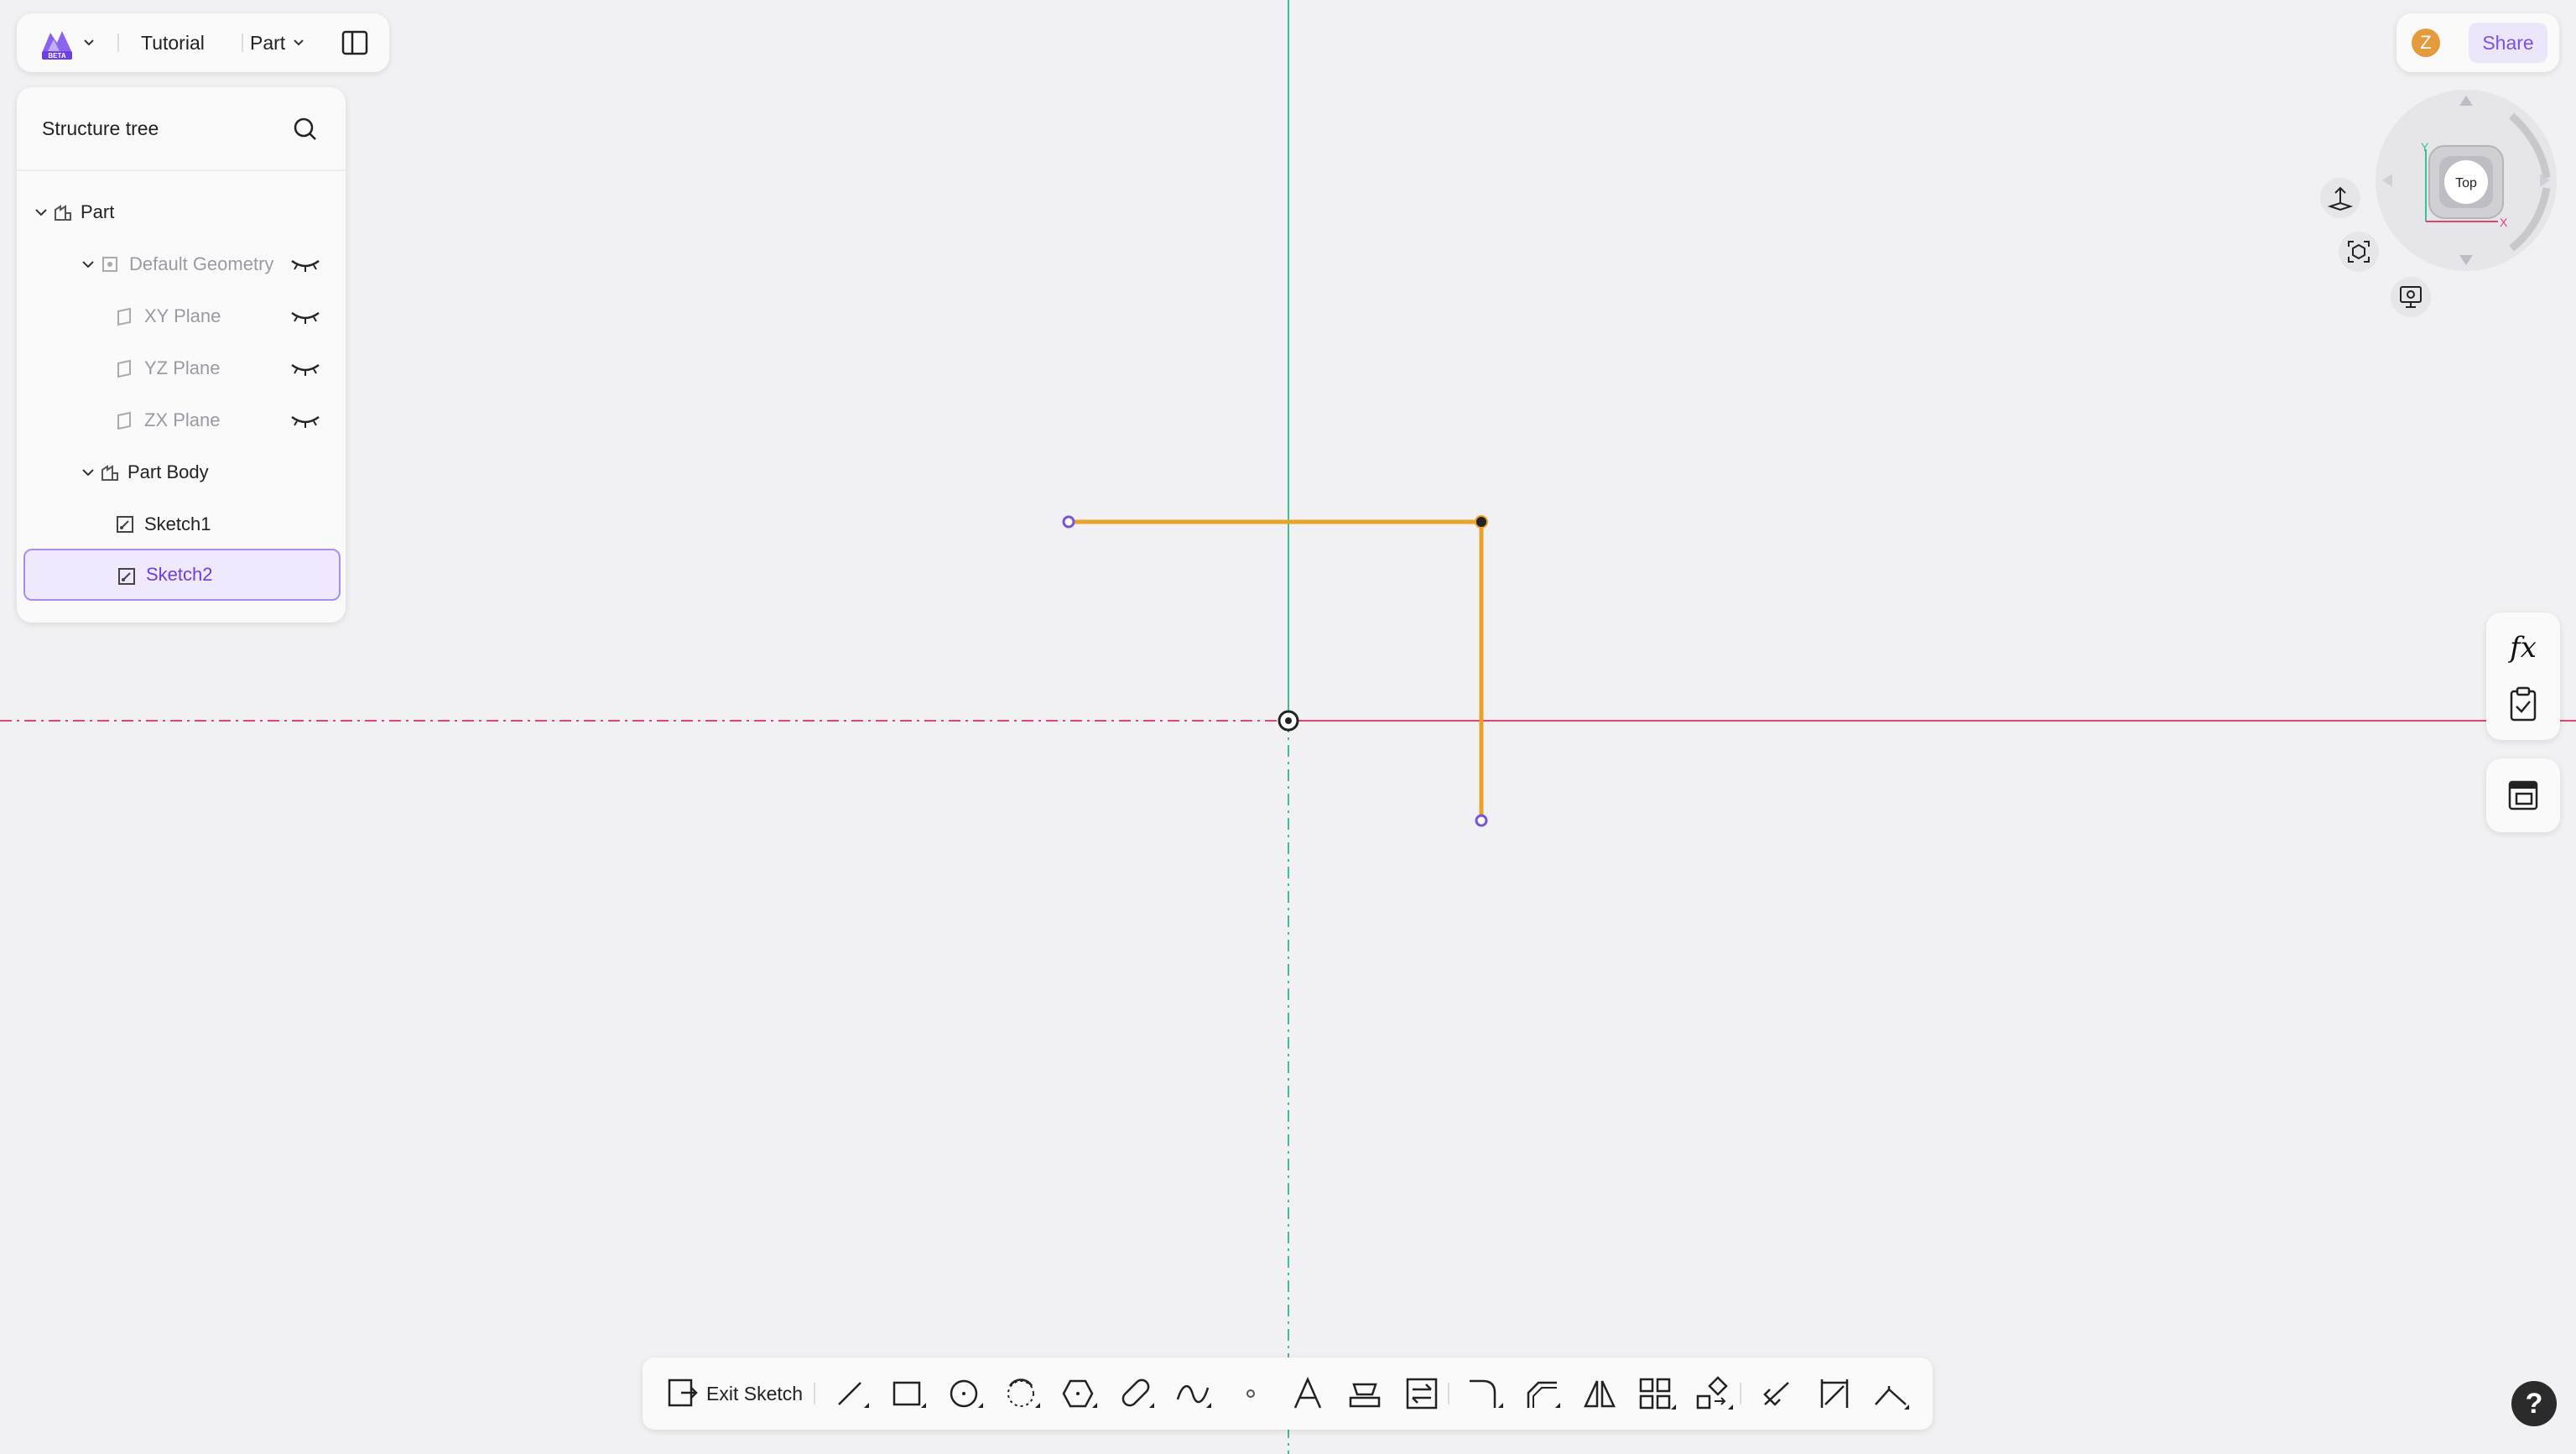  Describe the element at coordinates (56, 56) in the screenshot. I see `svg-text: BETA` at that location.